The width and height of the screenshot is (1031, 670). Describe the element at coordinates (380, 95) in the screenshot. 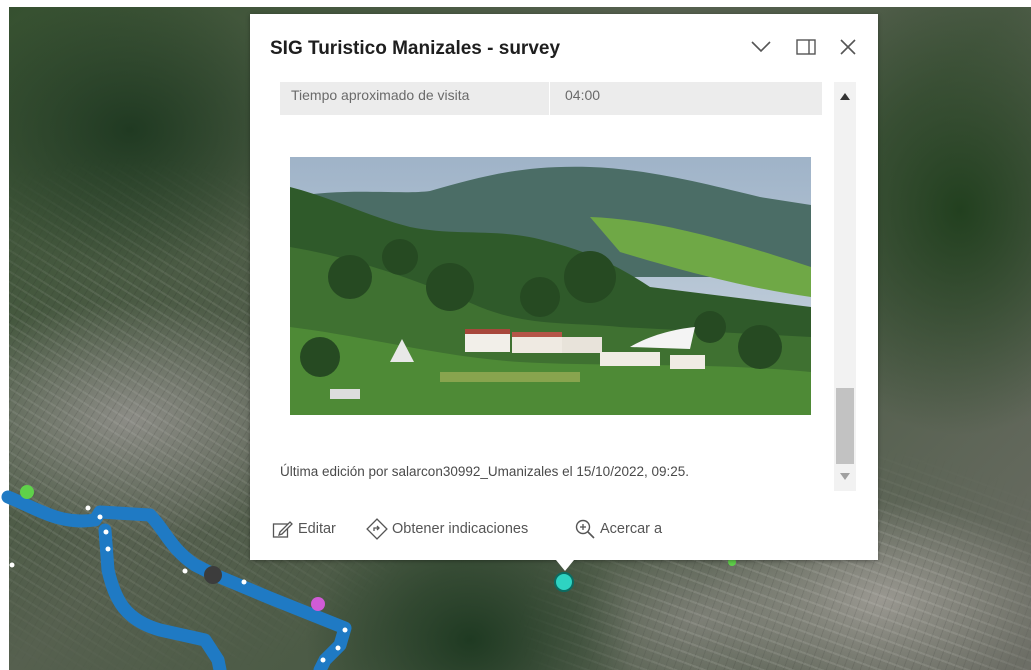

I see `attribute-label: Tiempo aproximado de visita` at that location.